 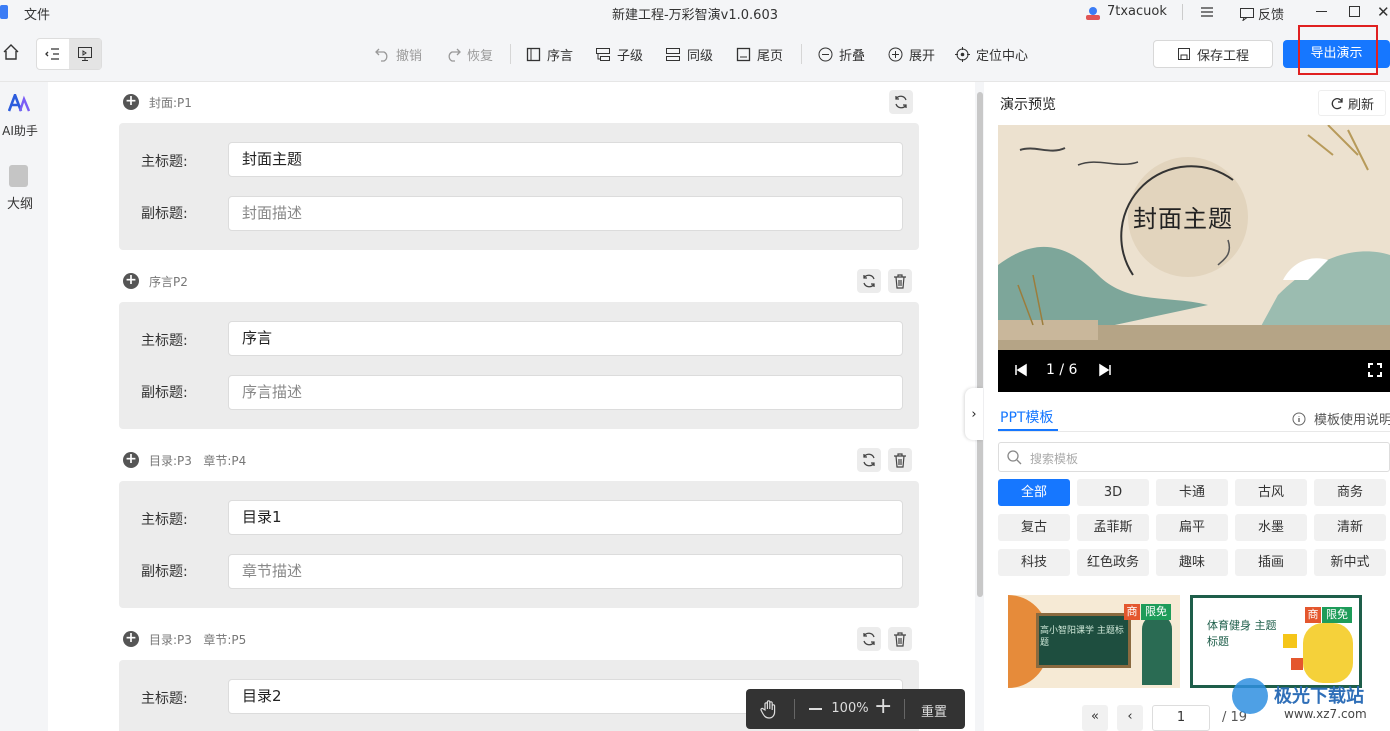 I want to click on template-thumbnail: 高小智阳课学 主题标题 商 限免, so click(x=1094, y=641).